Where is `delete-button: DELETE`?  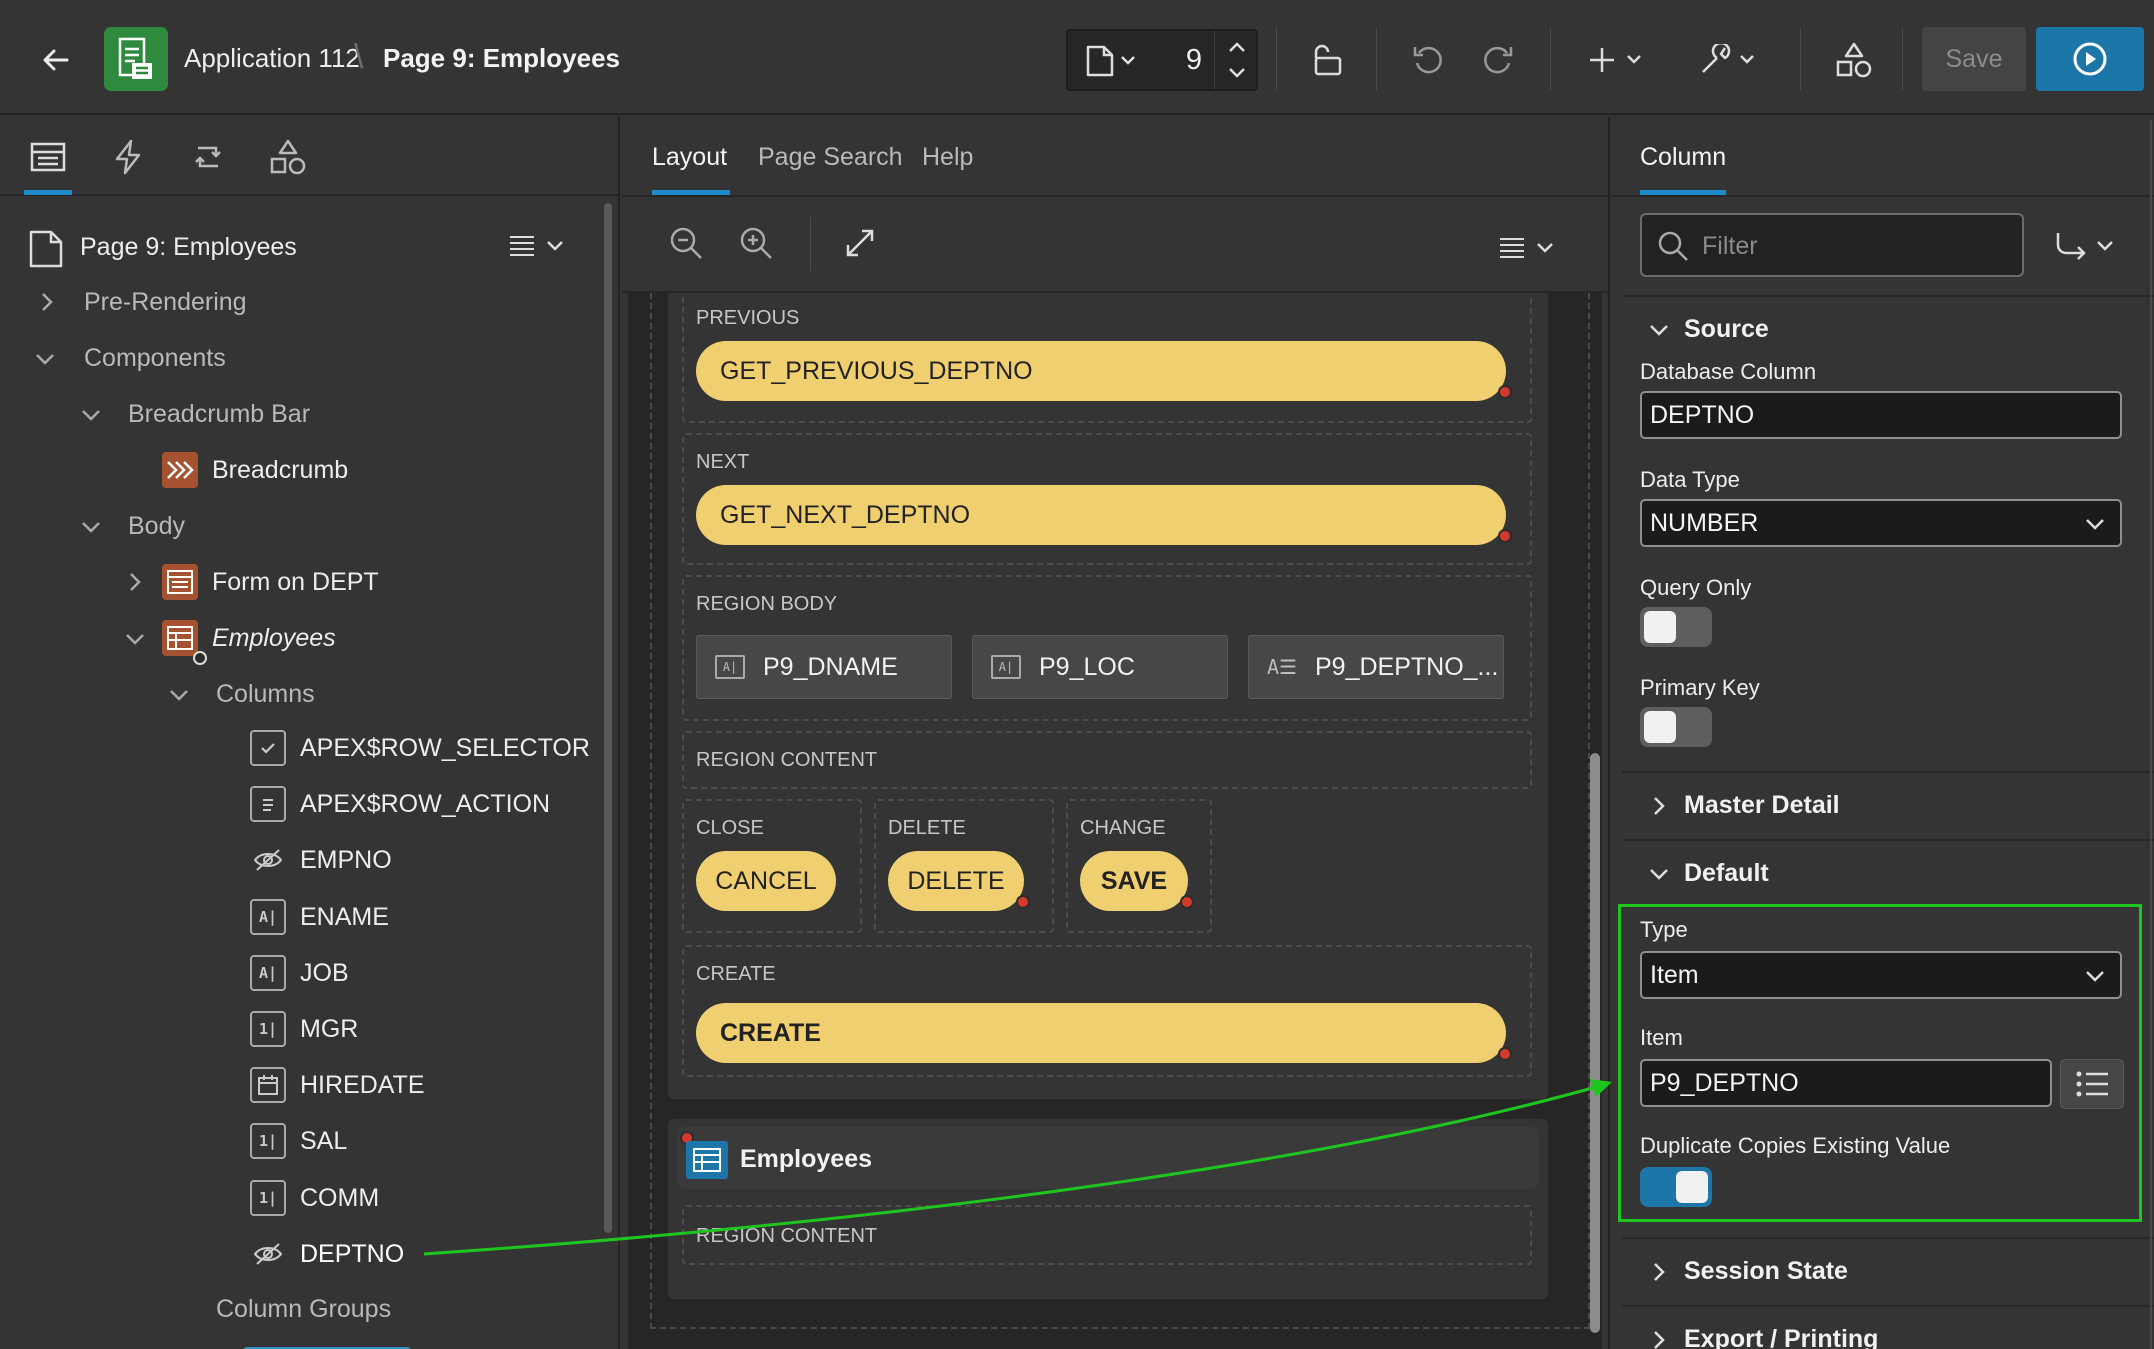 delete-button: DELETE is located at coordinates (956, 881).